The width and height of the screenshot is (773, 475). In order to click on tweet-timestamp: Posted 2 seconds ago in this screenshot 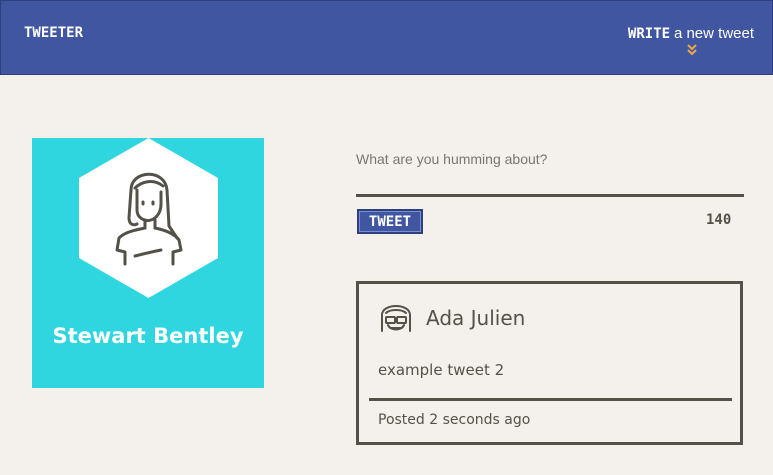, I will do `click(454, 420)`.